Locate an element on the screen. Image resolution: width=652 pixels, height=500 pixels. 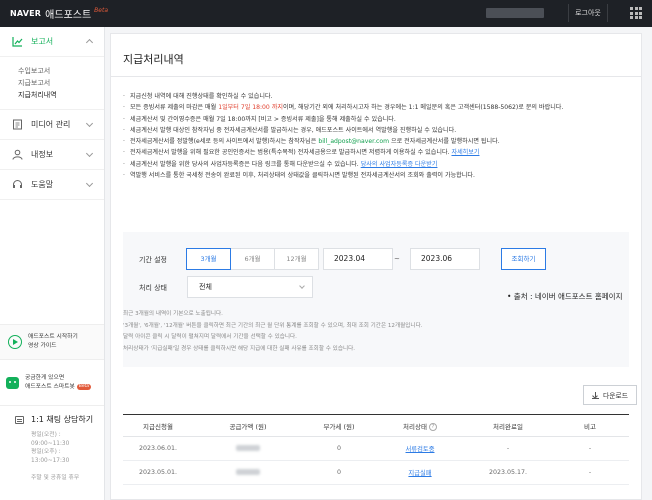
sidebar-item-myinfo: 내정보 is located at coordinates (52, 155).